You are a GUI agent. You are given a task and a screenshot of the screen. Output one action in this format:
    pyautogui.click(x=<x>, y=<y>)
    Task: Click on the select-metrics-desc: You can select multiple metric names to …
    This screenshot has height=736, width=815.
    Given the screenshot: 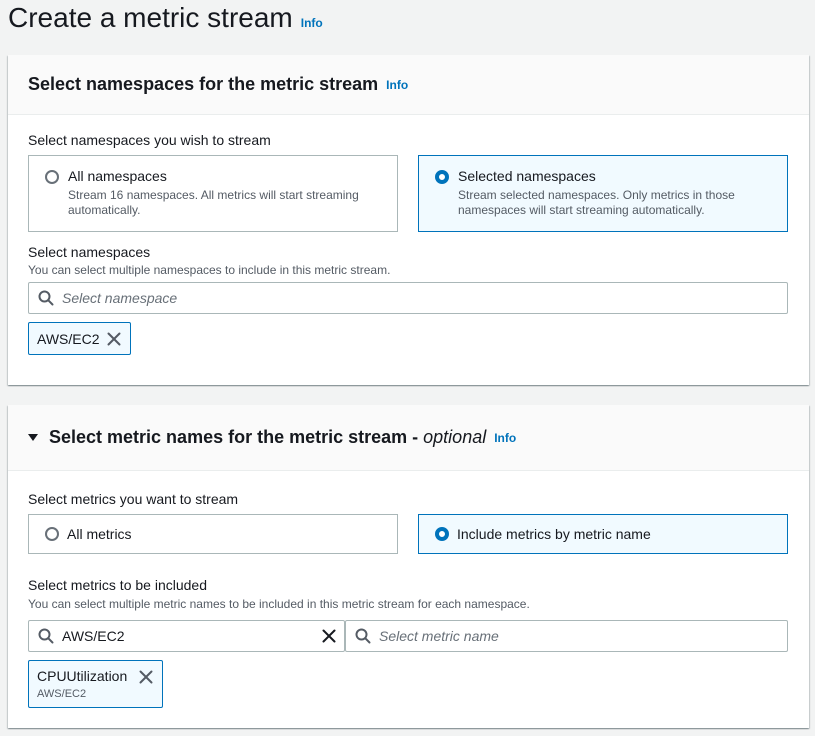 What is the action you would take?
    pyautogui.click(x=279, y=604)
    